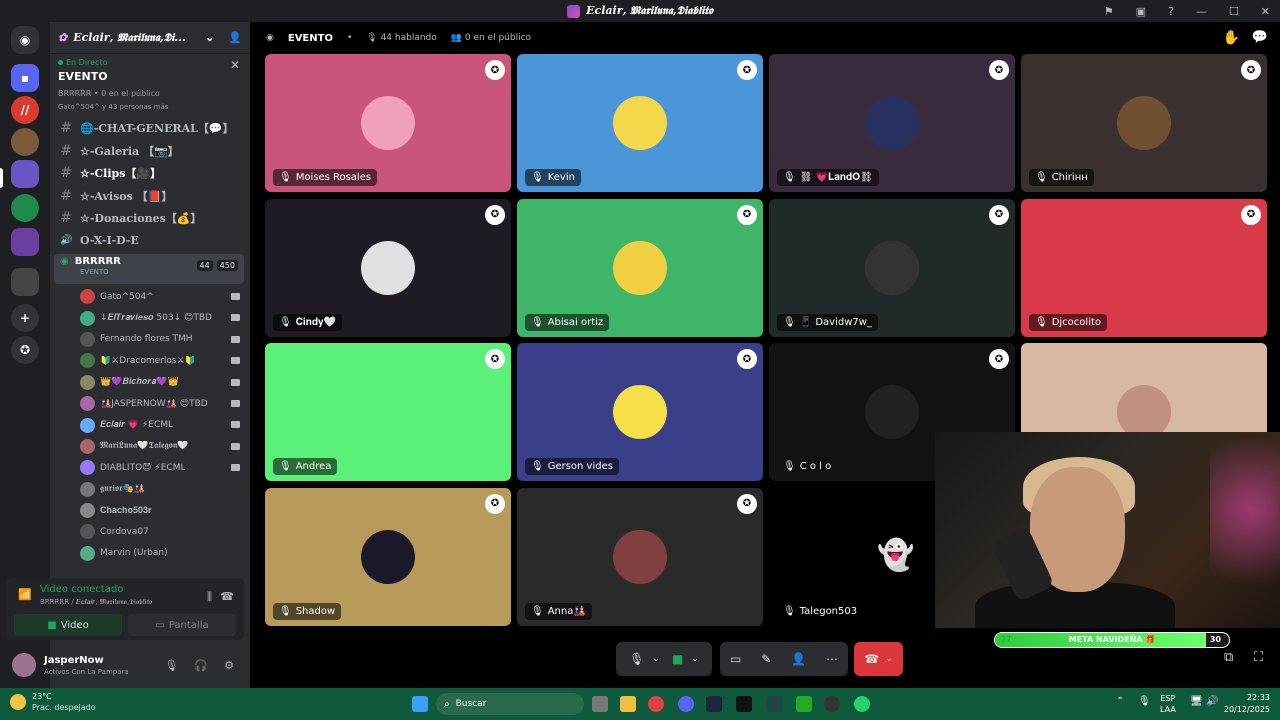 This screenshot has height=720, width=1280. What do you see at coordinates (229, 665) in the screenshot?
I see `gear-icon: ⚙` at bounding box center [229, 665].